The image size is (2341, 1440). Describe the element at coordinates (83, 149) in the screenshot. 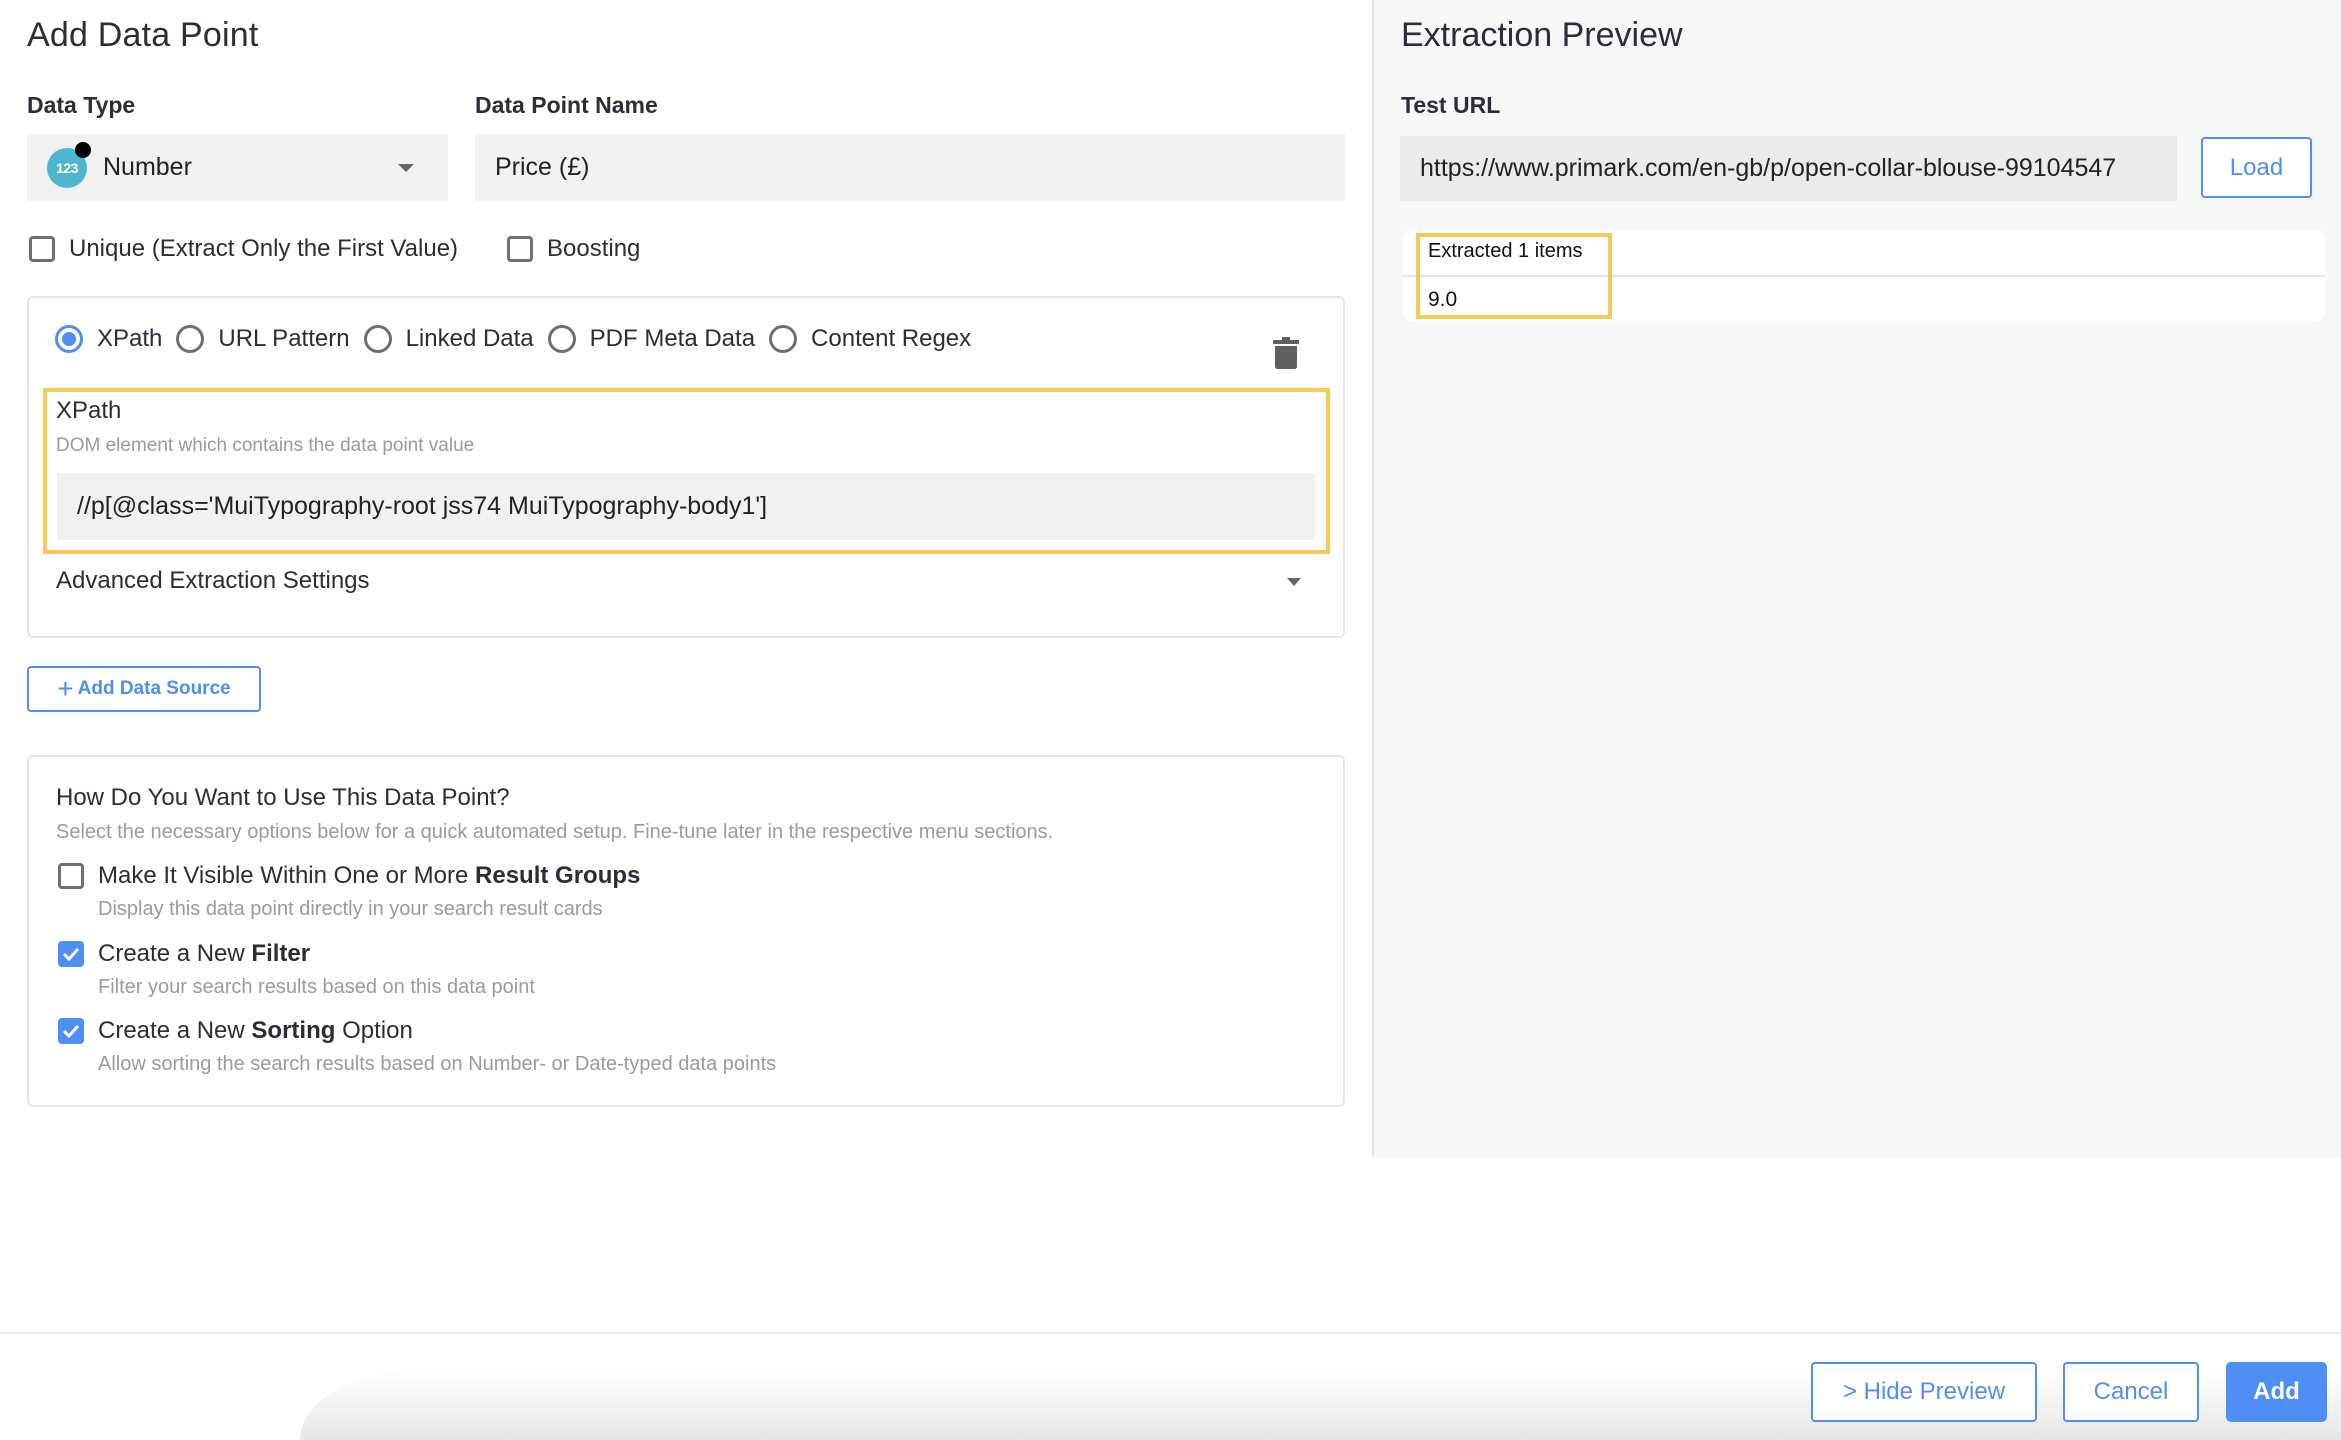

I see `badge-dot` at that location.